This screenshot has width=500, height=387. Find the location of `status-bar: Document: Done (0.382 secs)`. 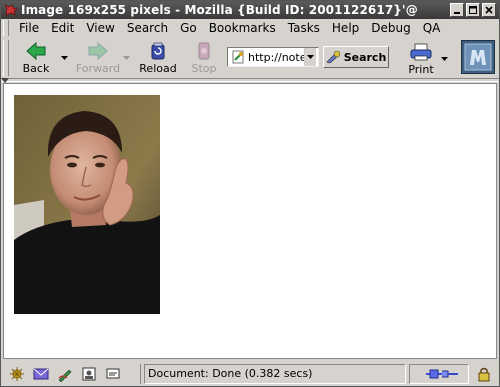

status-bar: Document: Done (0.382 secs) is located at coordinates (250, 373).